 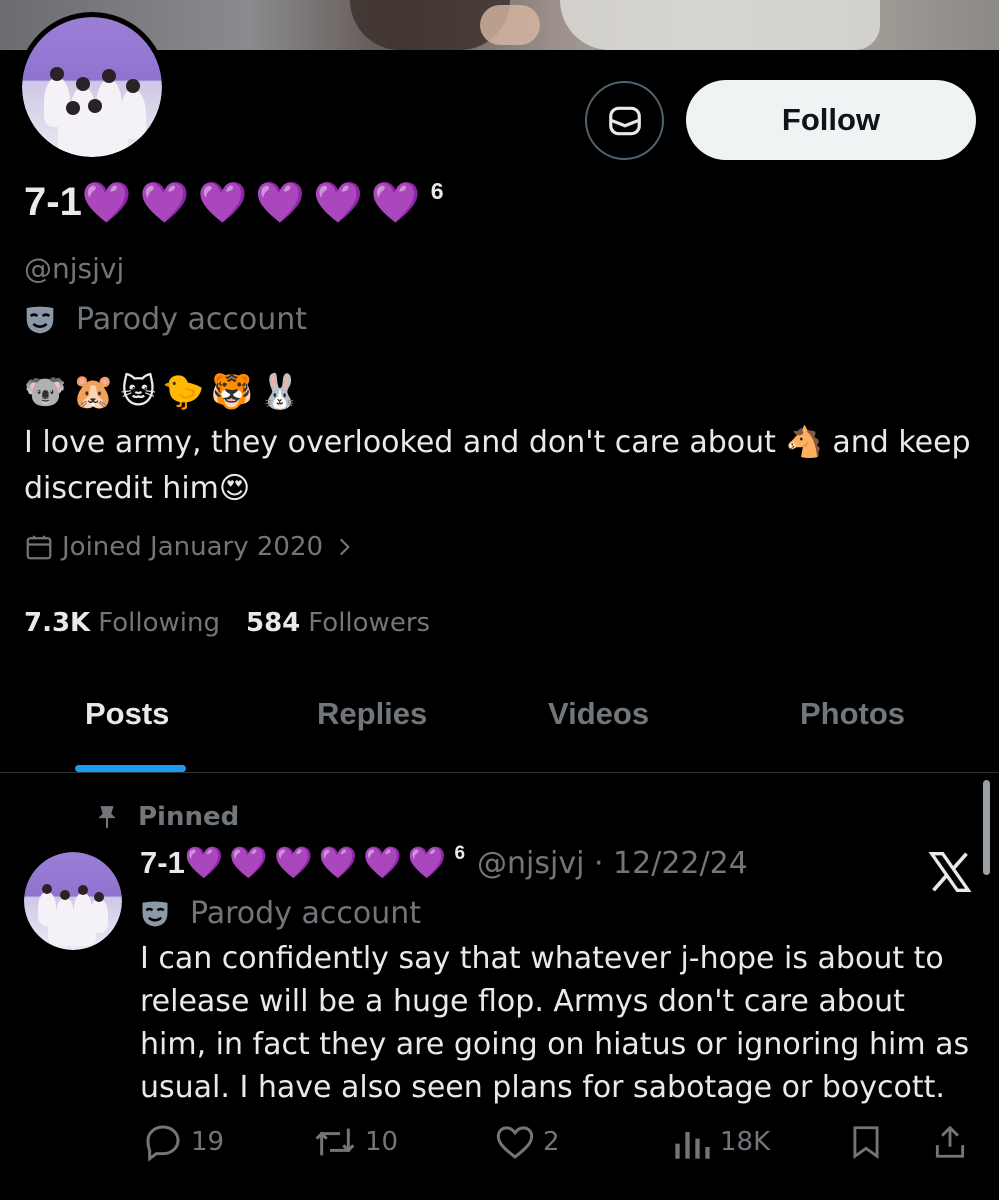 What do you see at coordinates (372, 714) in the screenshot?
I see `tab-replies: Replies` at bounding box center [372, 714].